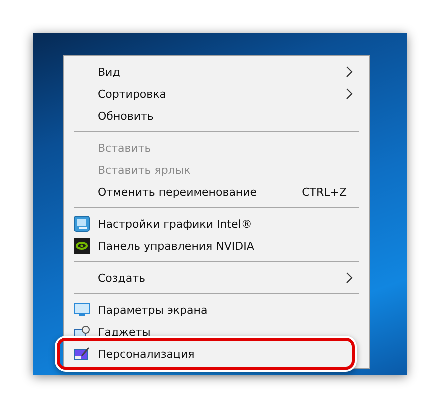  Describe the element at coordinates (126, 116) in the screenshot. I see `menu-item: Обновить` at that location.